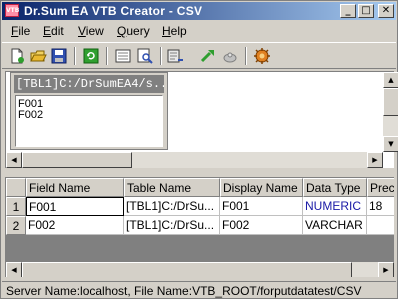  What do you see at coordinates (261, 187) in the screenshot?
I see `column-header-display-name: Display Name` at bounding box center [261, 187].